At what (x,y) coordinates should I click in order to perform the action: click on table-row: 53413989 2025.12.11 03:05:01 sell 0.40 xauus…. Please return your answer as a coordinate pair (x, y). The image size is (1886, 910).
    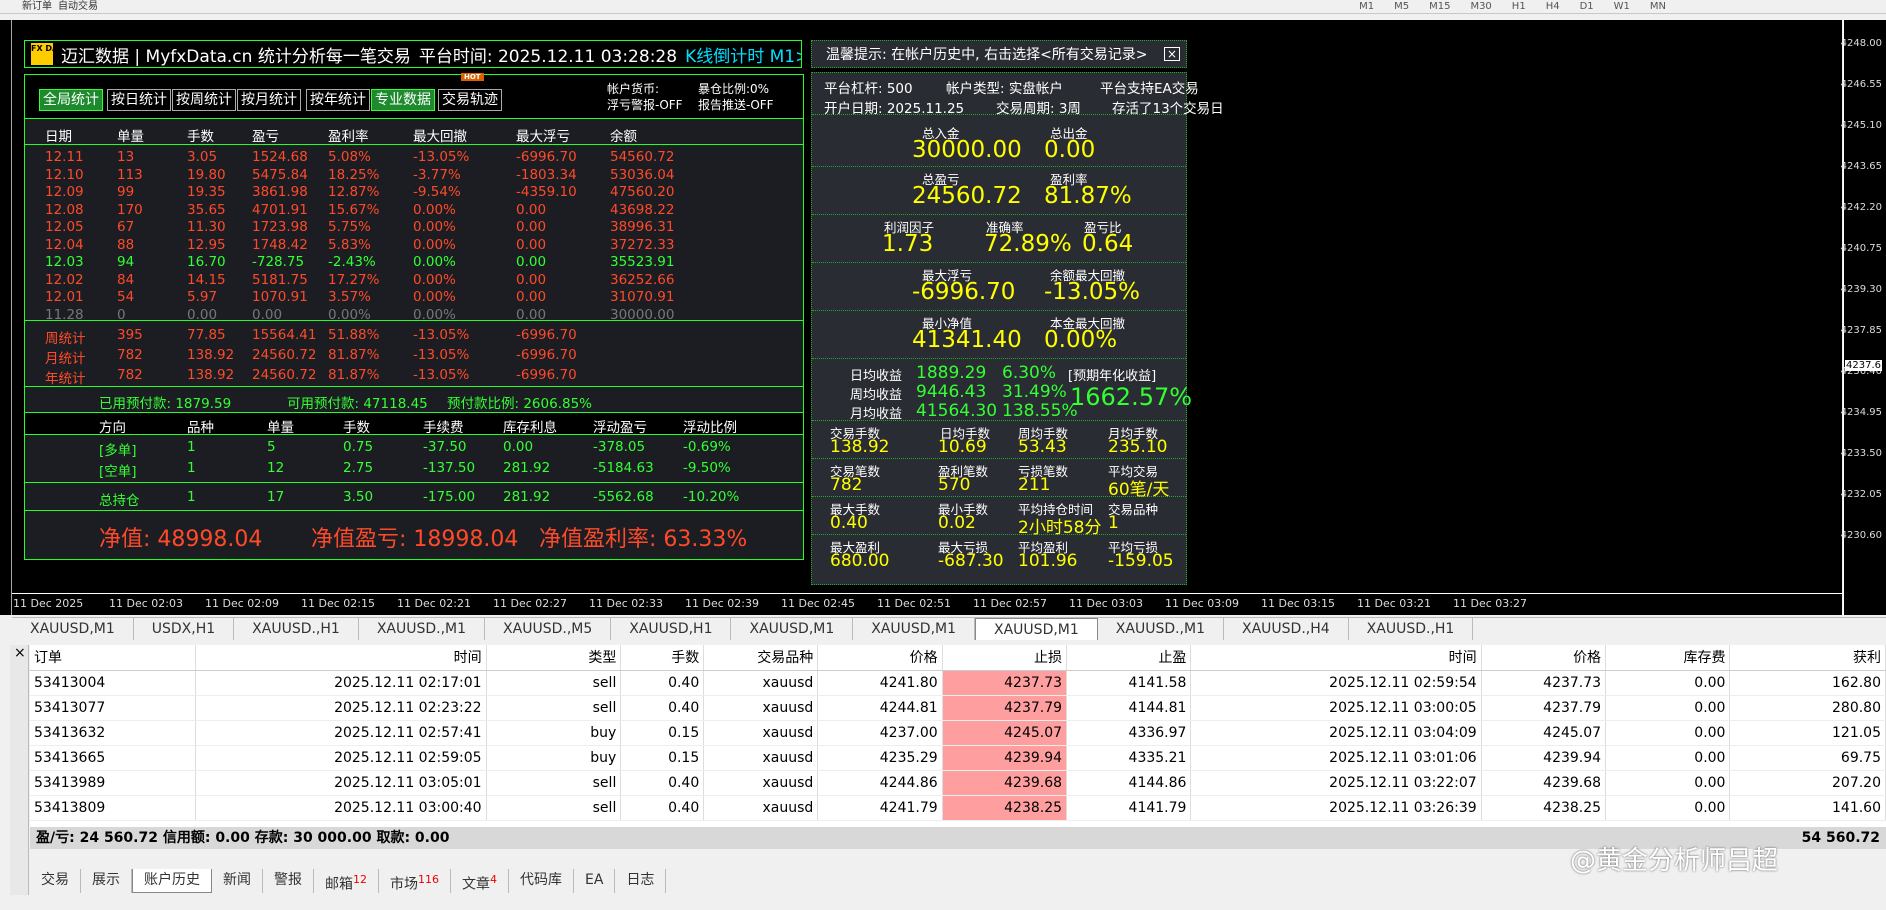
    Looking at the image, I should click on (958, 783).